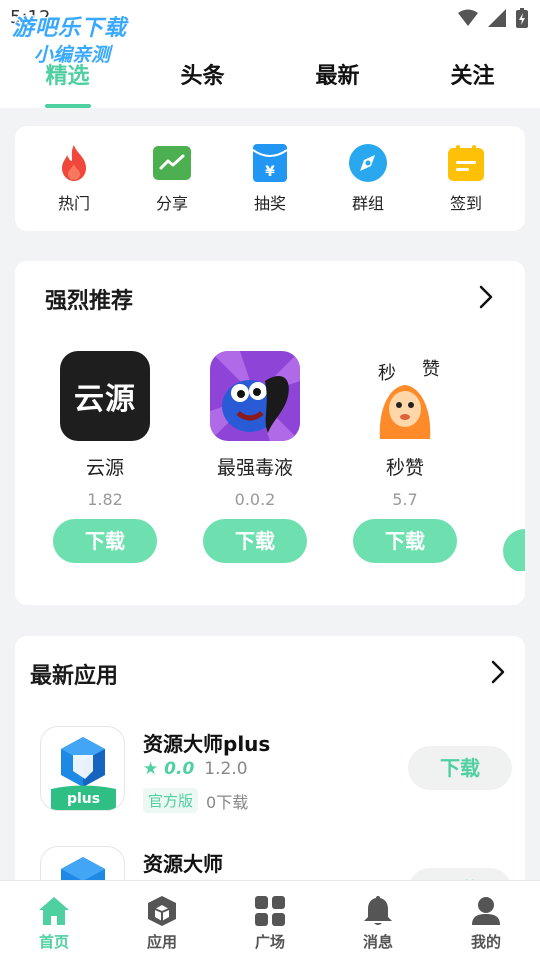 The image size is (540, 960). I want to click on status-bar: 5:12, so click(270, 18).